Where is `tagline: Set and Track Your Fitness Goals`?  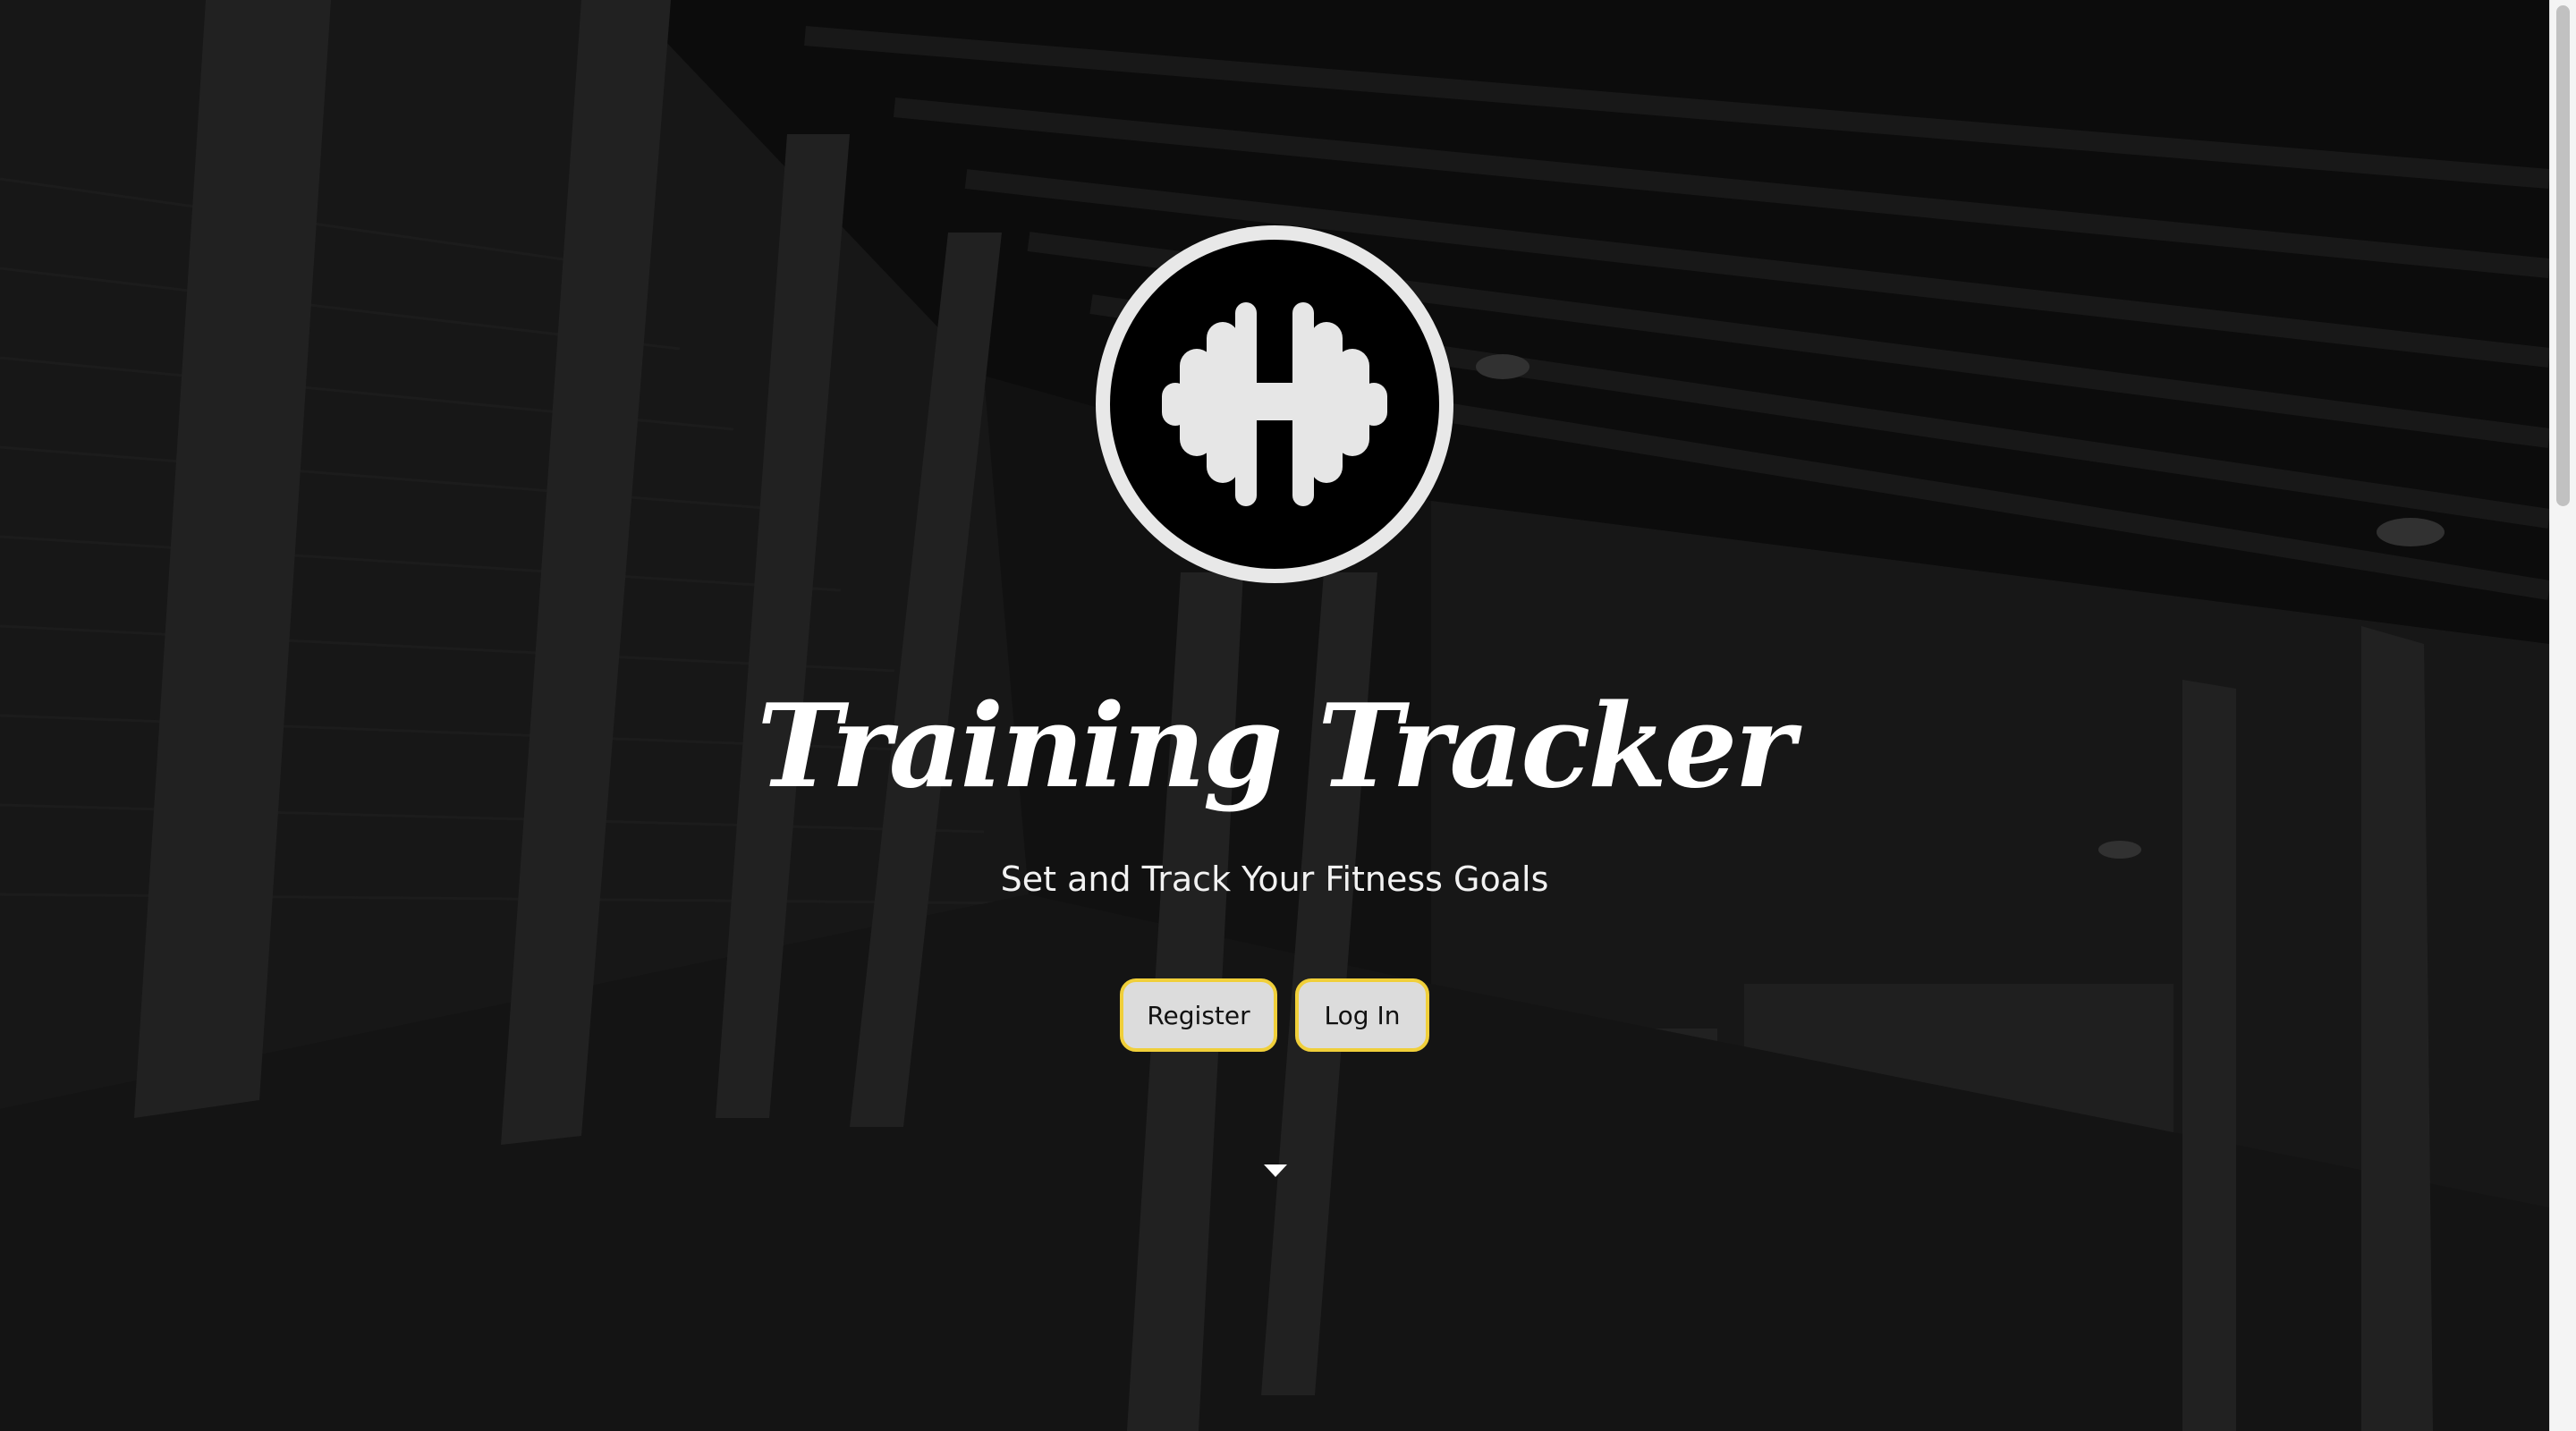 tagline: Set and Track Your Fitness Goals is located at coordinates (1274, 879).